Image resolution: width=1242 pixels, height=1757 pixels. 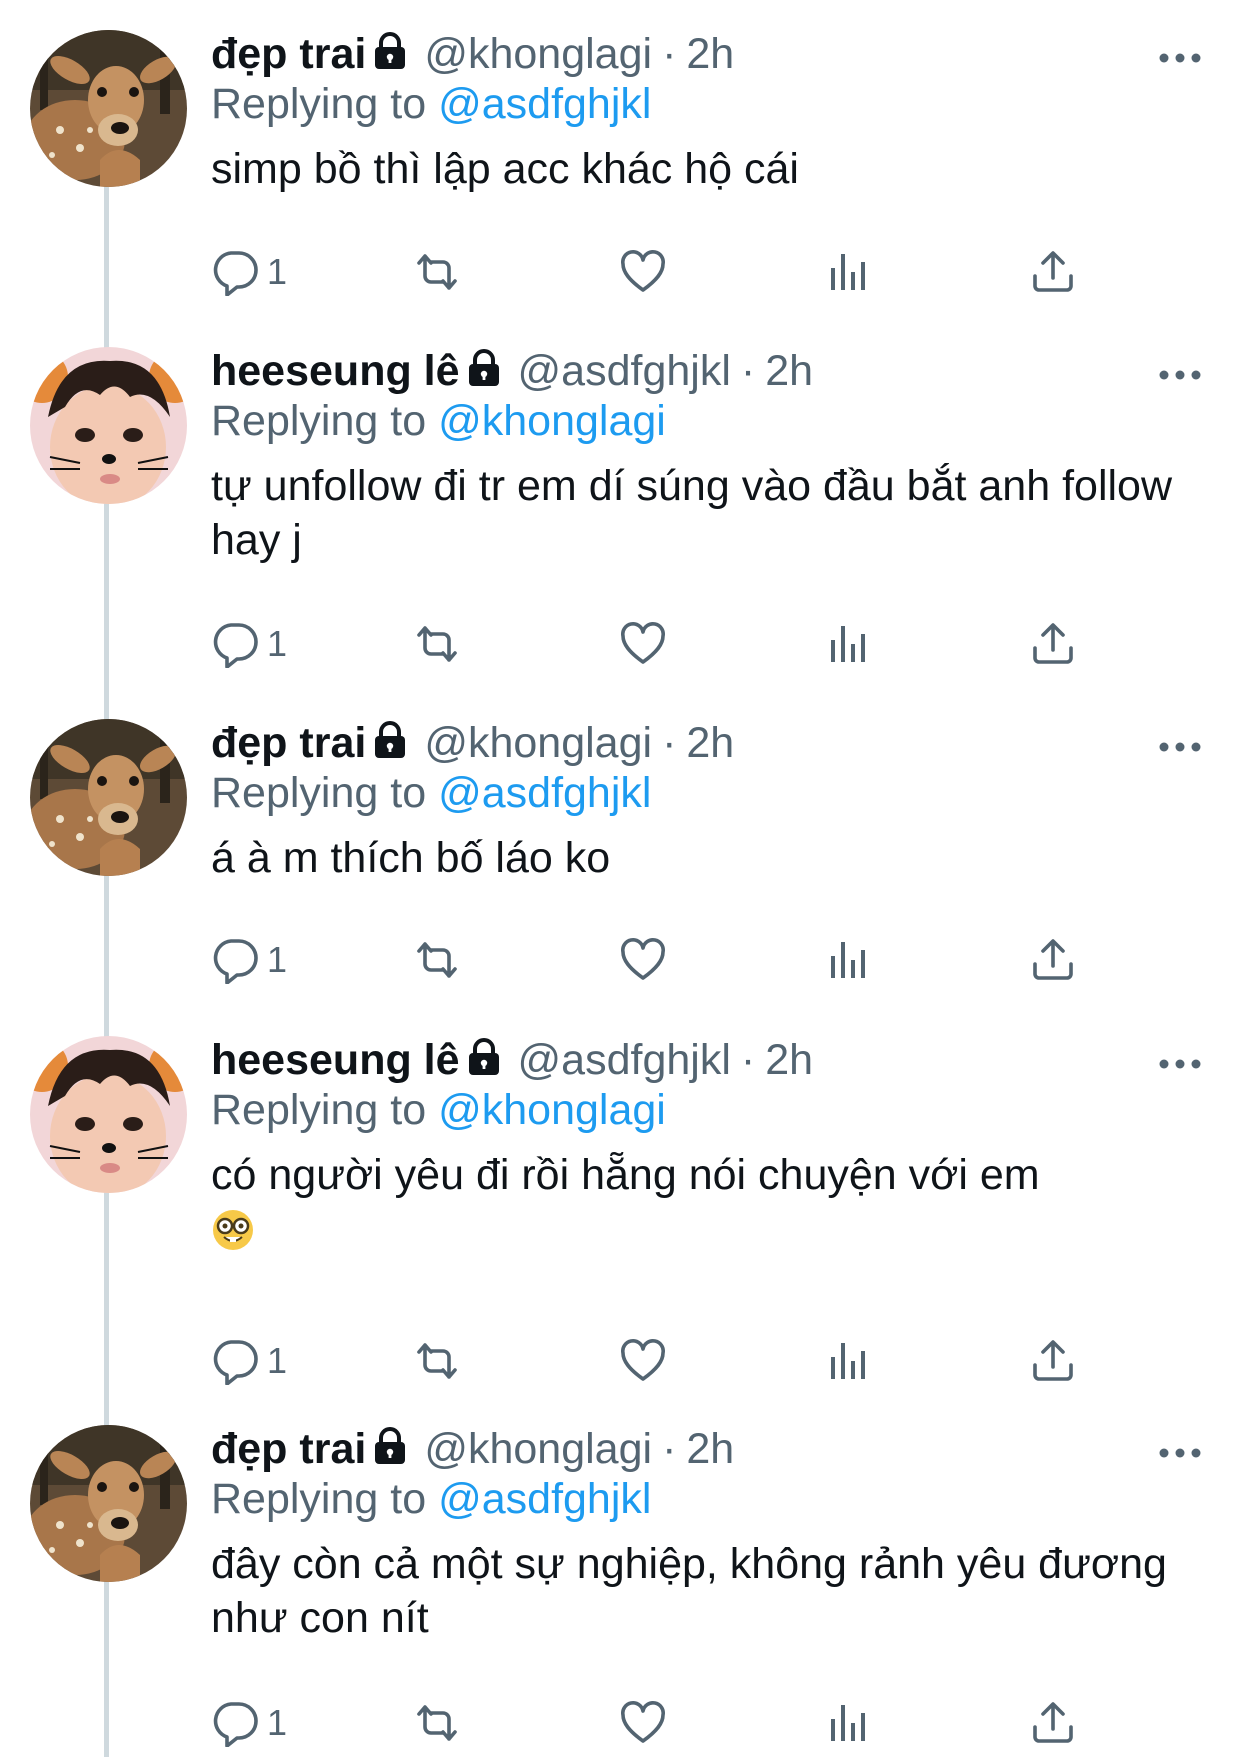 What do you see at coordinates (411, 858) in the screenshot?
I see `tweet-text: á à m thích bố láo ko` at bounding box center [411, 858].